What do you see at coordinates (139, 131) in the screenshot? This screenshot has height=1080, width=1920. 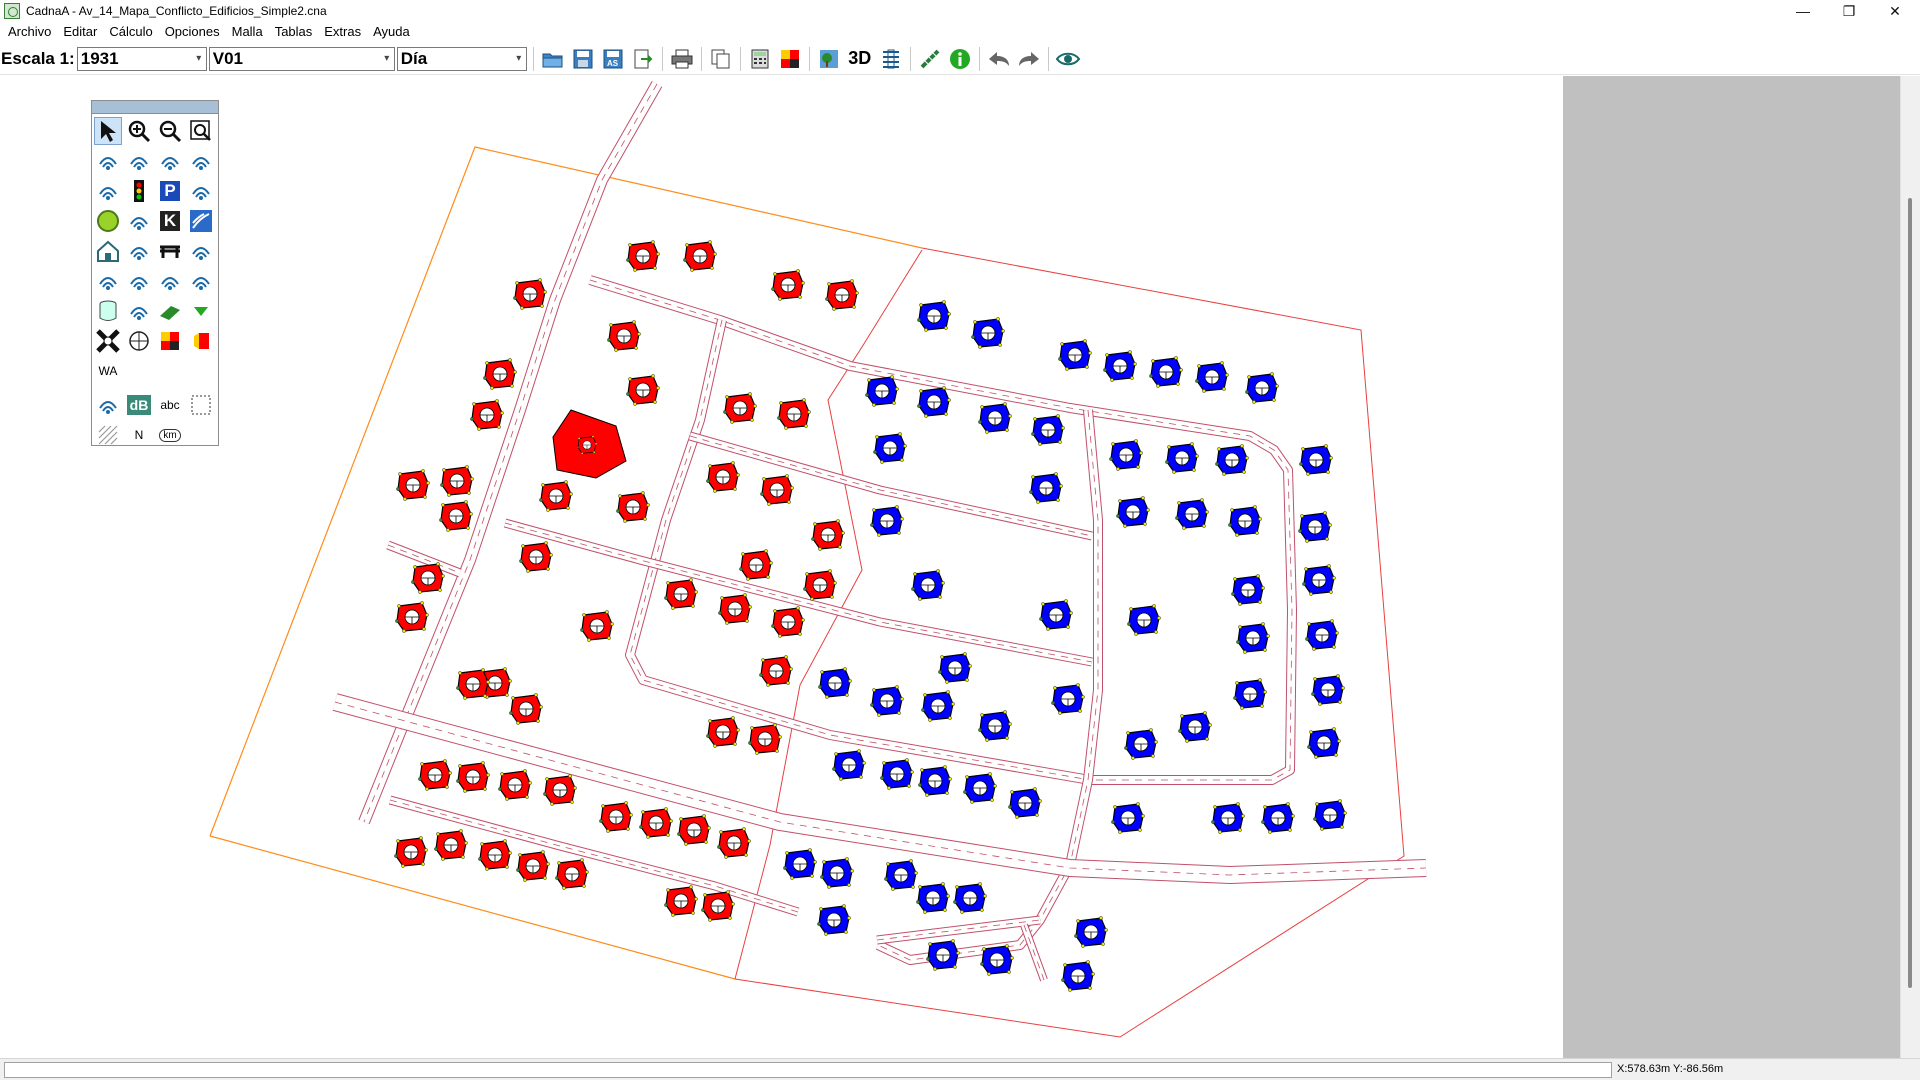 I see `zoom-in-icon` at bounding box center [139, 131].